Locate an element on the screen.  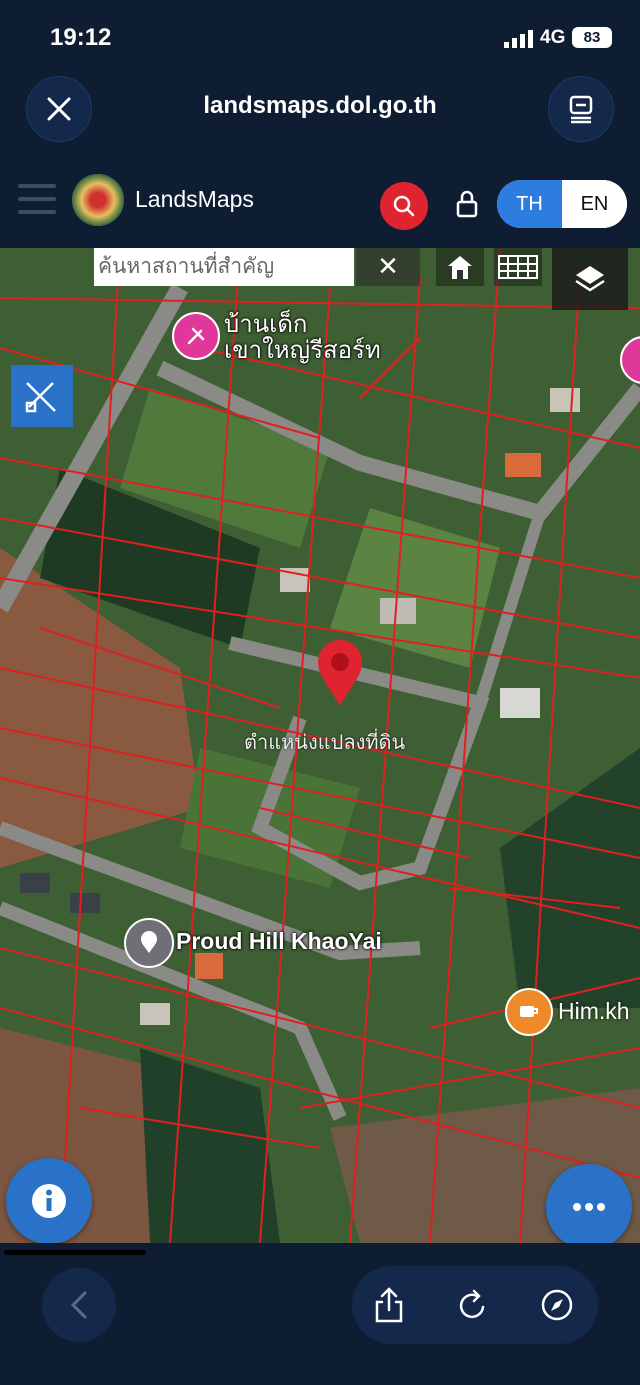
poi-label: บ้านเด็ก เขาใหญ่รีสอร์ท is located at coordinates (324, 338).